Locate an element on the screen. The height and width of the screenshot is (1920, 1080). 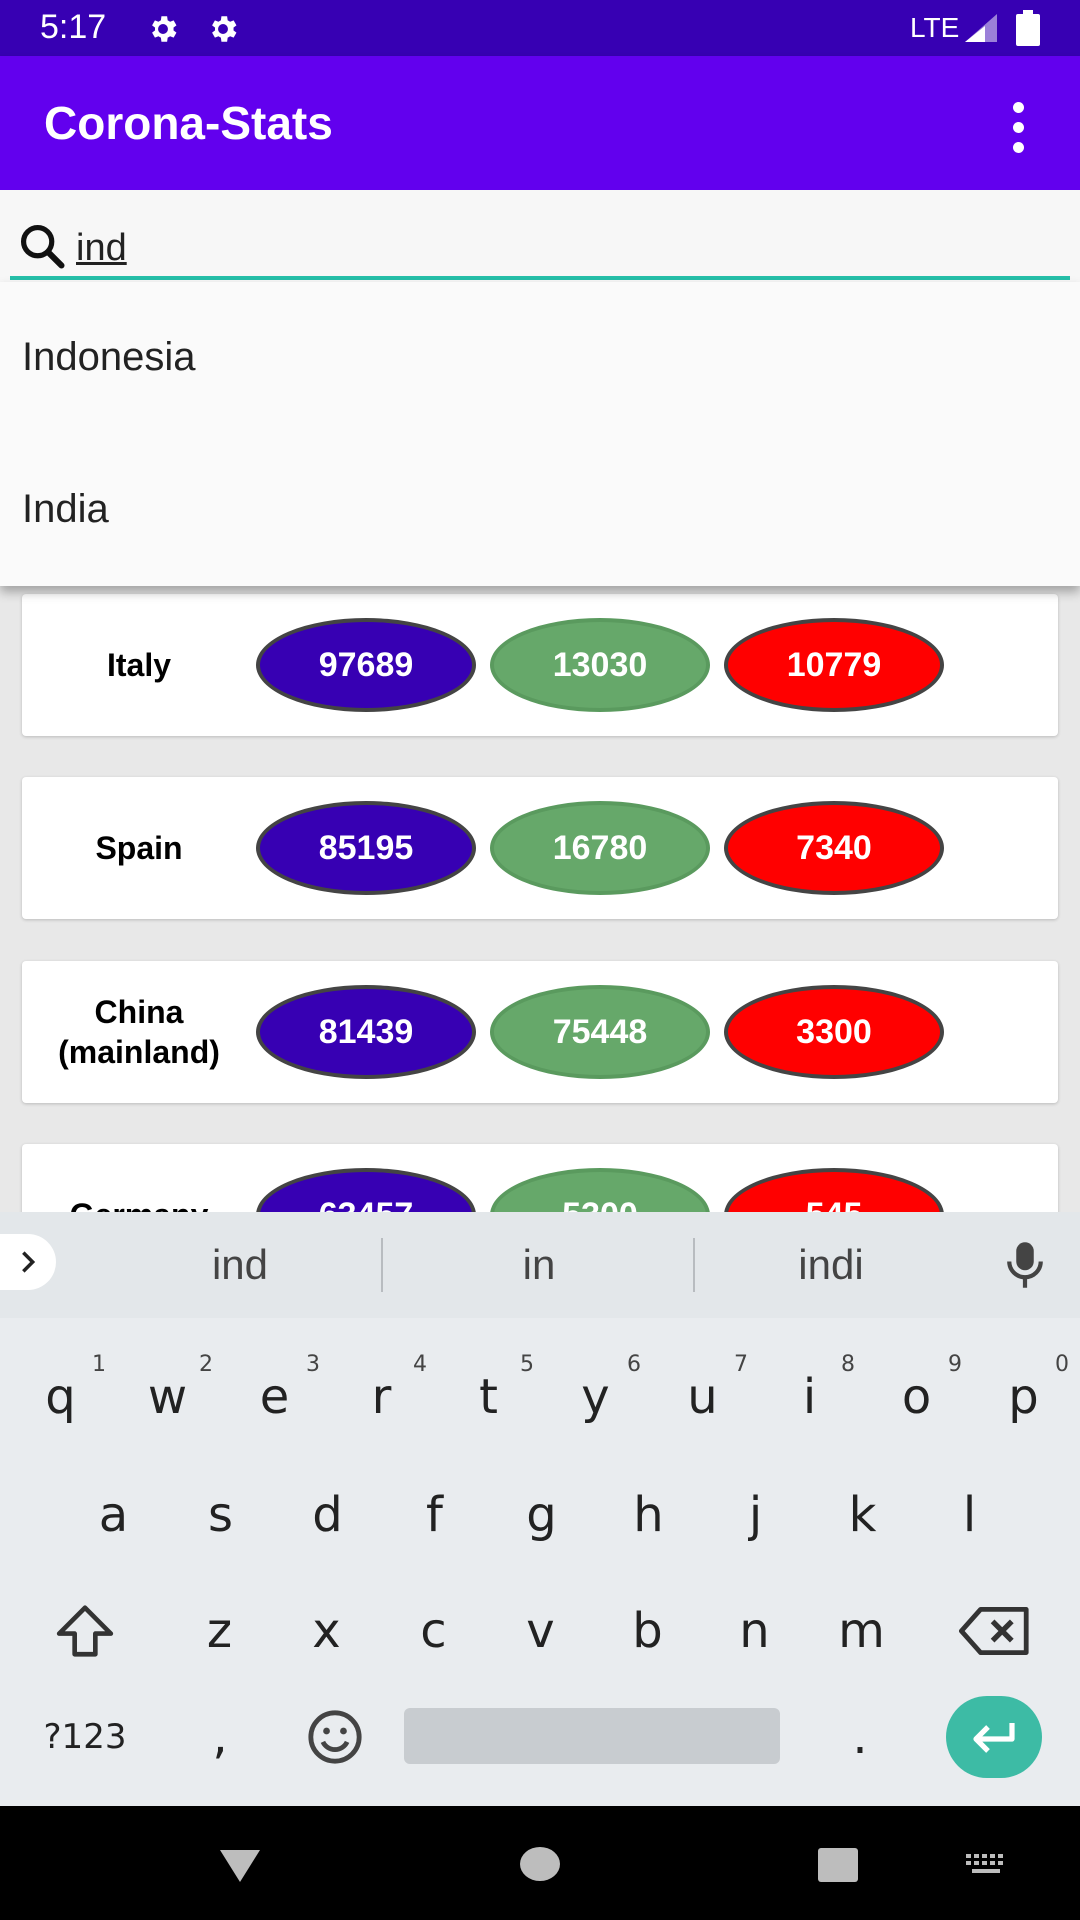
key-label: v is located at coordinates (540, 1631).